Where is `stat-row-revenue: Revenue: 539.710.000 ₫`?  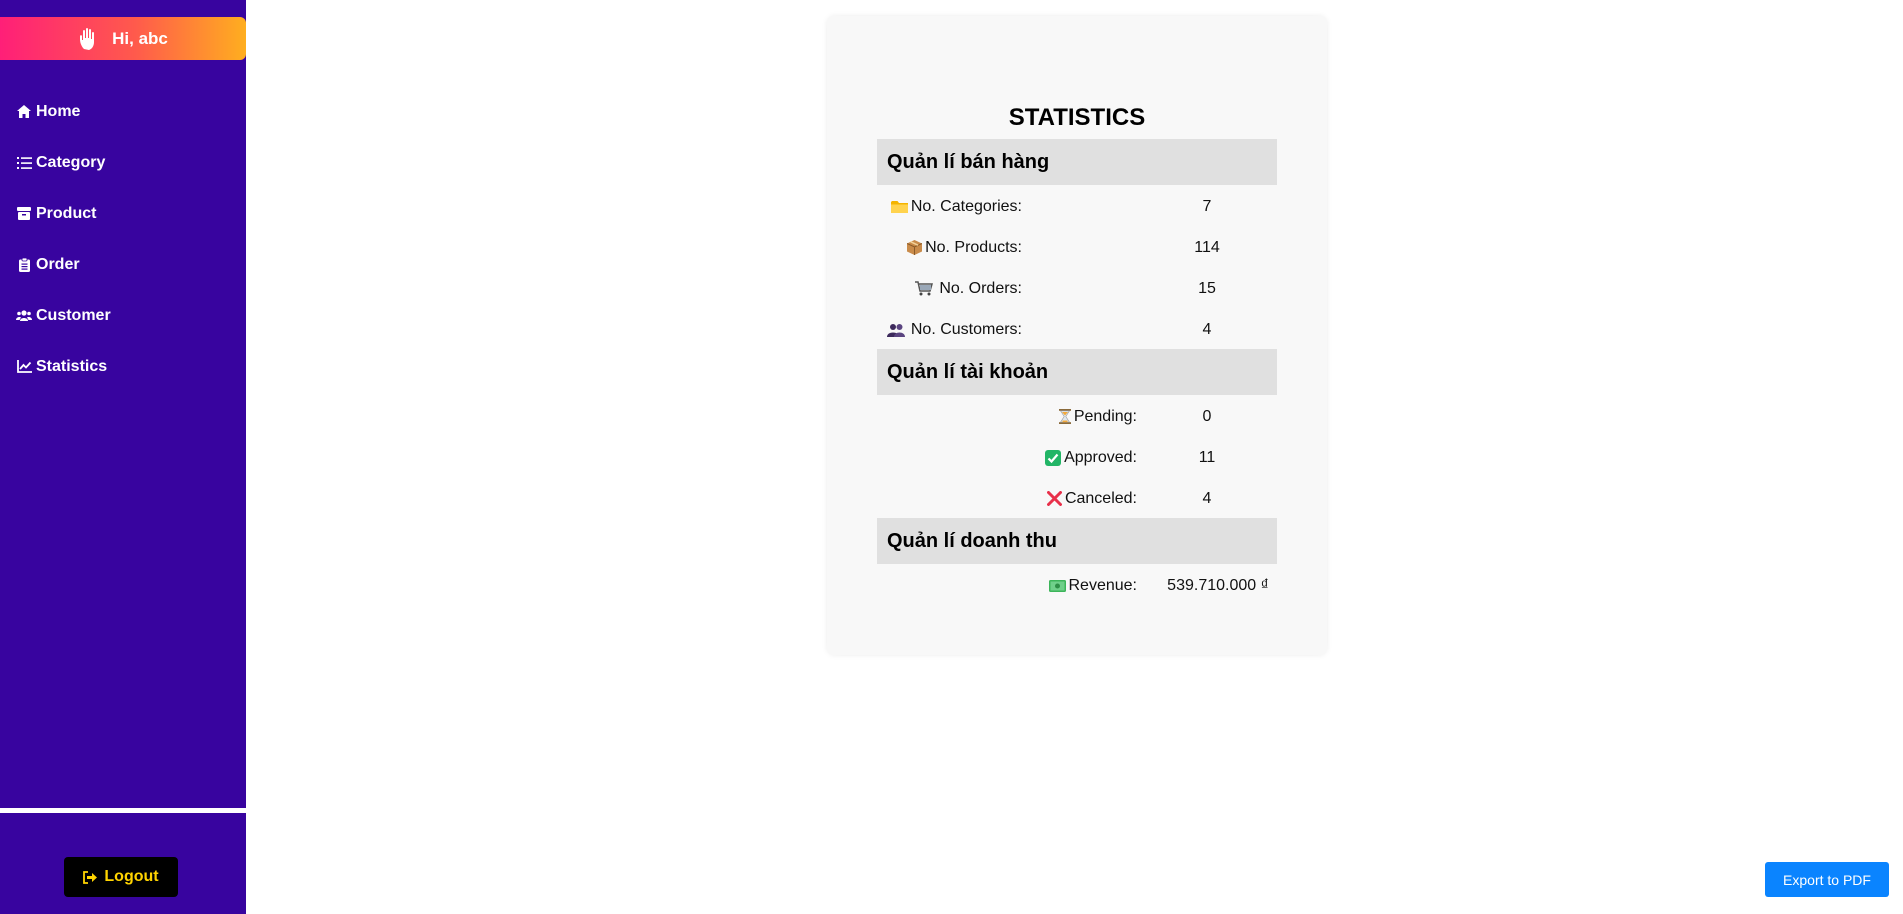
stat-row-revenue: Revenue: 539.710.000 ₫ is located at coordinates (1077, 585).